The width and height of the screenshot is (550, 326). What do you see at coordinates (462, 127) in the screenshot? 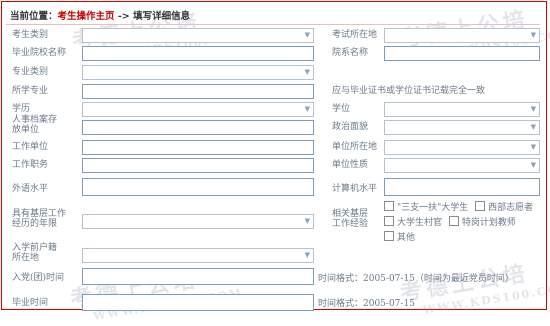
I see `political-status-select: ▼` at bounding box center [462, 127].